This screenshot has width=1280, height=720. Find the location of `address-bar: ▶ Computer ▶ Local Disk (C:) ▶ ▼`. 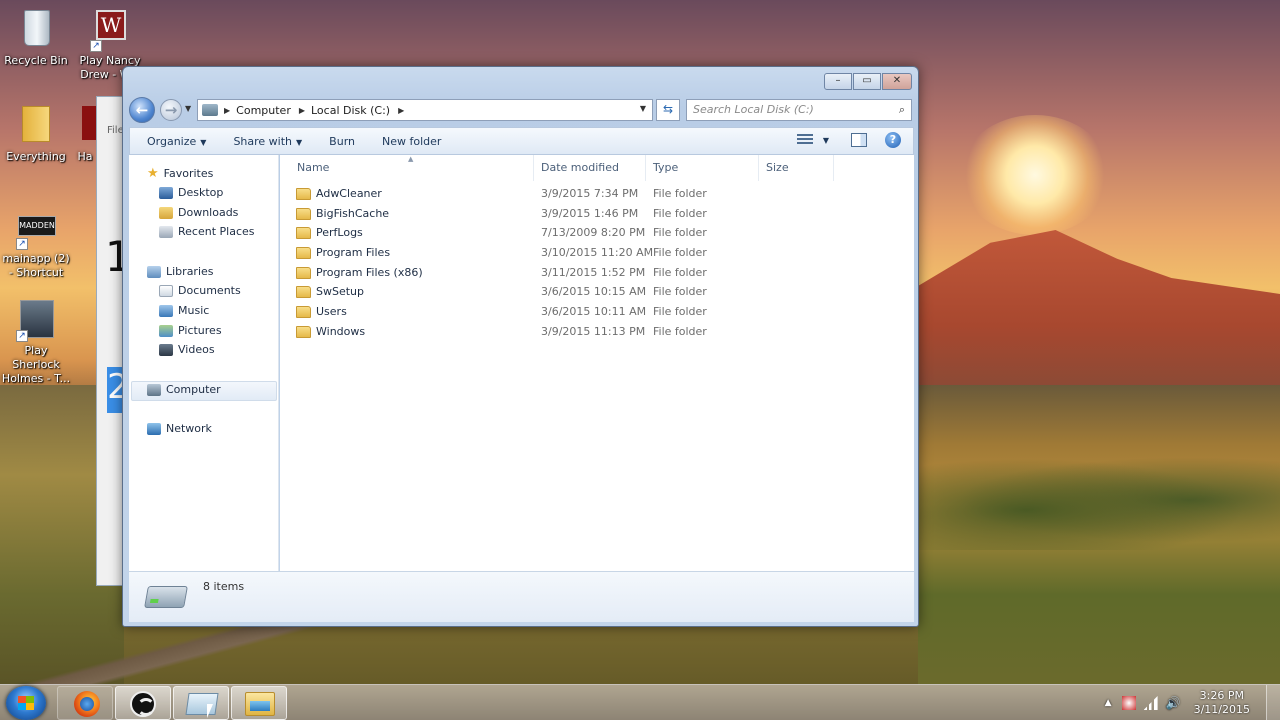

address-bar: ▶ Computer ▶ Local Disk (C:) ▶ ▼ is located at coordinates (425, 110).